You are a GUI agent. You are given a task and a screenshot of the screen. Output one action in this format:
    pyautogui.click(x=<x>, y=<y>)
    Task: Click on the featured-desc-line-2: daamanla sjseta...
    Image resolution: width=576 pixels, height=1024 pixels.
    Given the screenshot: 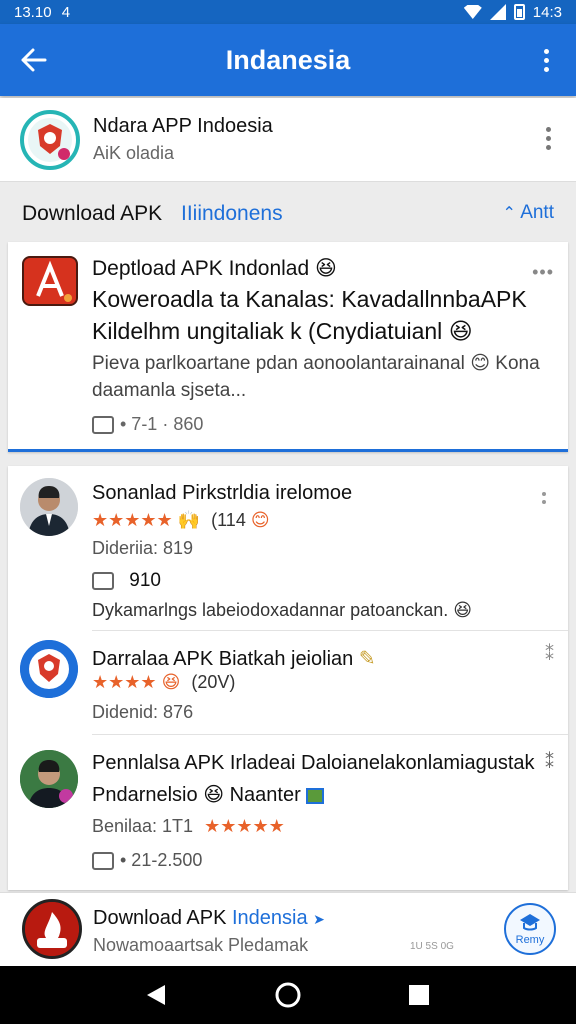 What is the action you would take?
    pyautogui.click(x=169, y=390)
    